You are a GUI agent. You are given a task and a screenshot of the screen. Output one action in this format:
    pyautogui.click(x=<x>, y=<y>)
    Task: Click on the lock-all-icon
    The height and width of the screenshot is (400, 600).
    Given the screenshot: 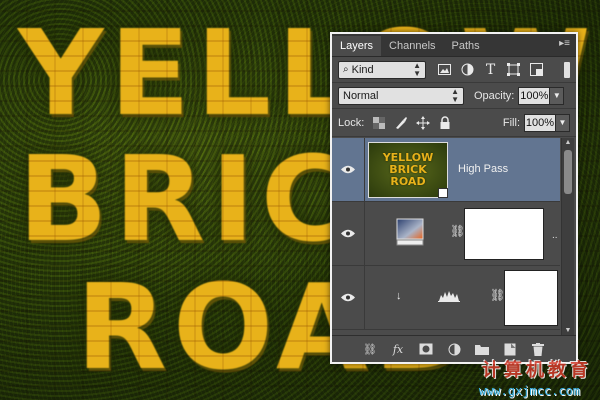 What is the action you would take?
    pyautogui.click(x=445, y=122)
    